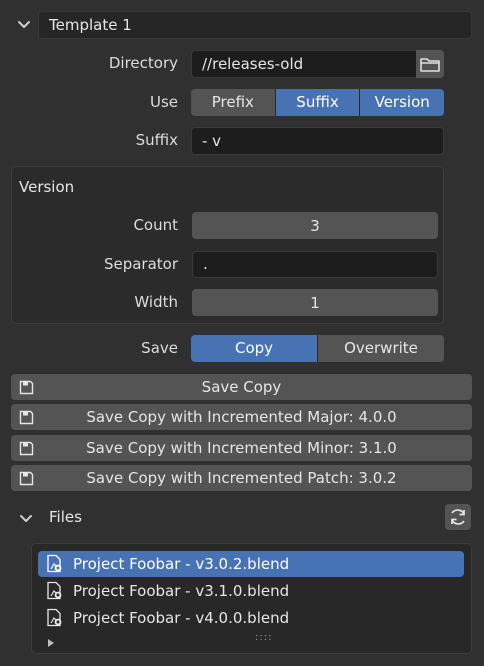 The height and width of the screenshot is (666, 484). I want to click on directory-input: //releases-old, so click(304, 64).